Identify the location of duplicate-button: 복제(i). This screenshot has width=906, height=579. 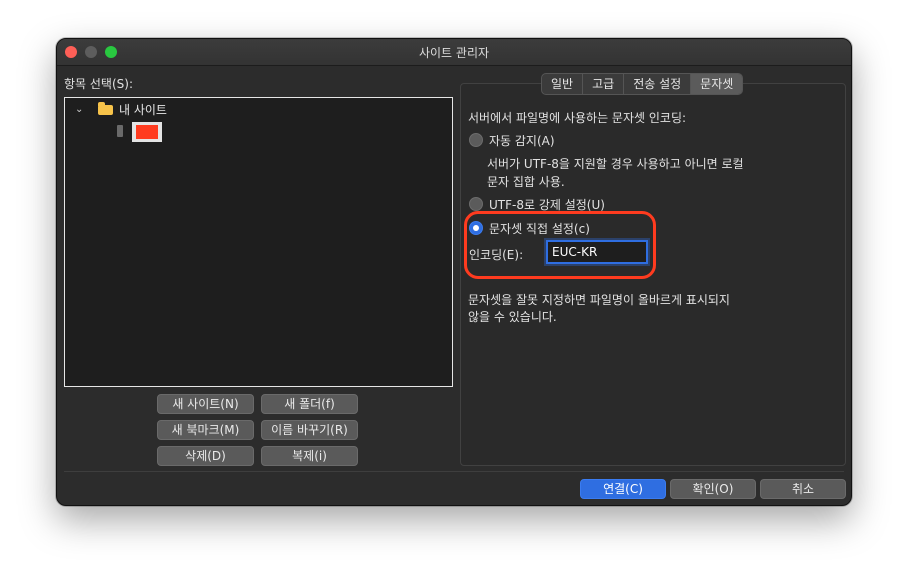
(309, 456).